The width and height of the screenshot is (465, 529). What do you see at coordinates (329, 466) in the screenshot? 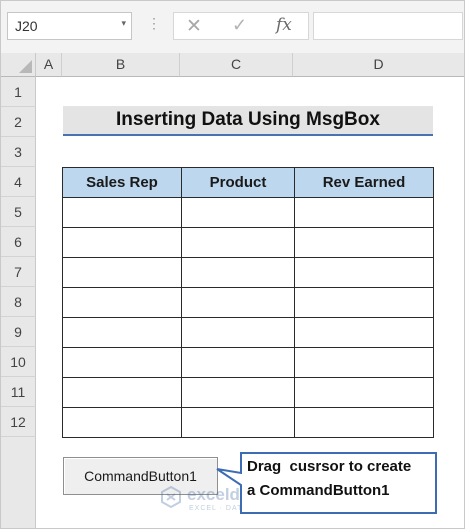
I see `callout-line-1: Drag cusrsor to create` at bounding box center [329, 466].